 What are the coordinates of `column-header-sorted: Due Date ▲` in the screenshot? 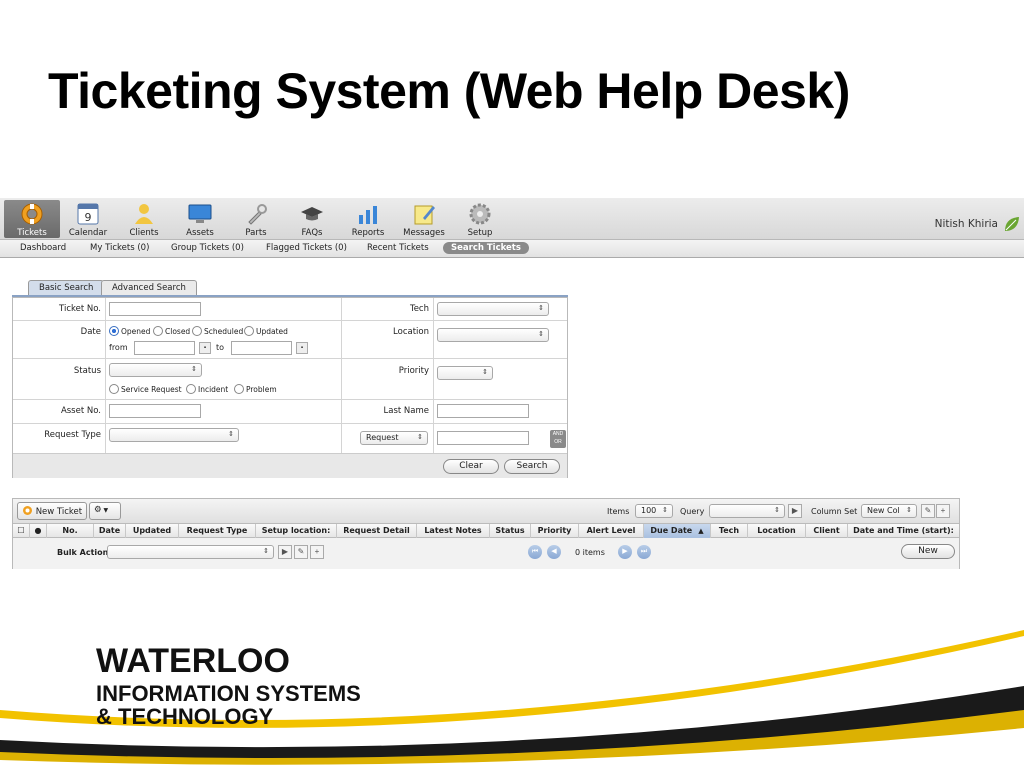 It's located at (677, 531).